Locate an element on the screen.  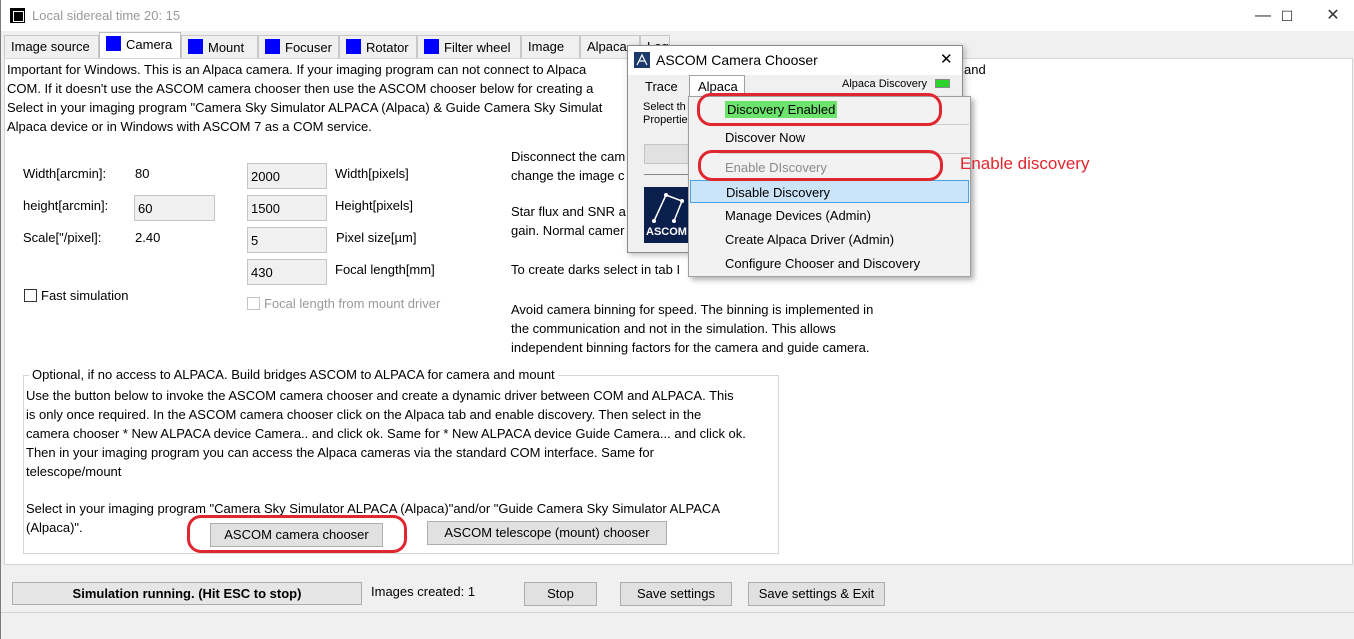
filter-wheel-square-icon is located at coordinates (431, 46).